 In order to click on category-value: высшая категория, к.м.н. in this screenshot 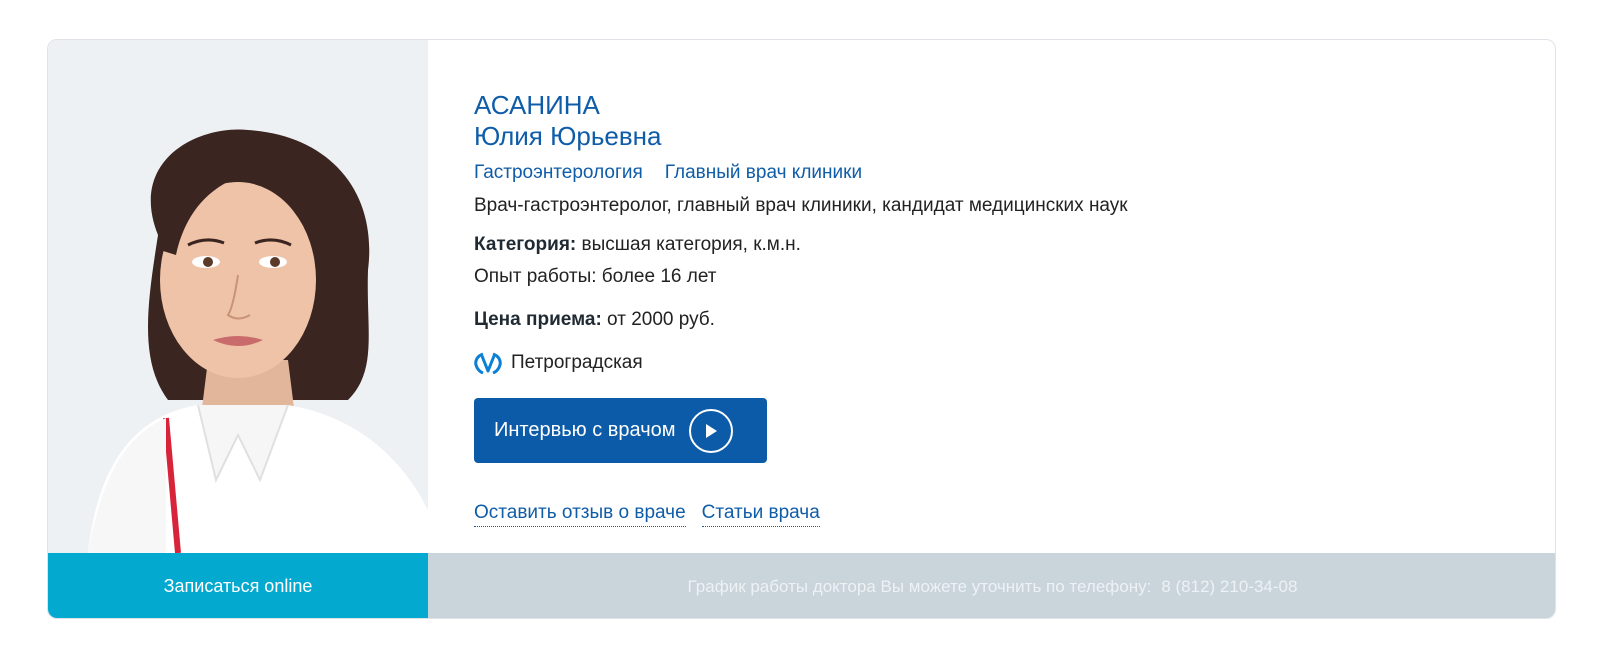, I will do `click(688, 244)`.